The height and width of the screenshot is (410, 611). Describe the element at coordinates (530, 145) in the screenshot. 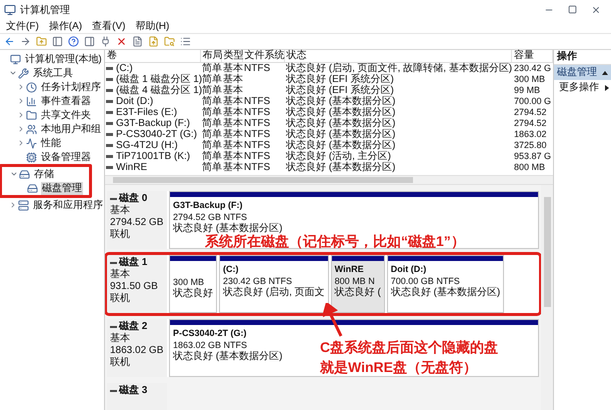

I see `table-cell: 3725.80` at that location.